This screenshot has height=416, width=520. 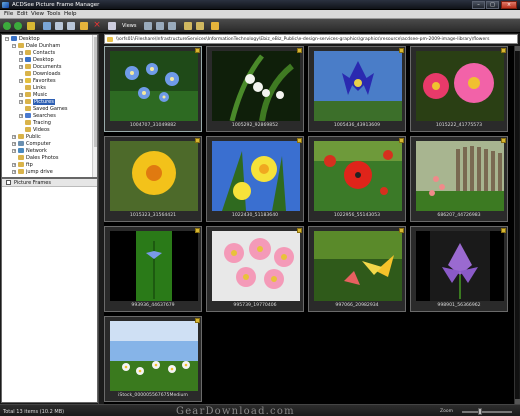 I want to click on thumbnail-item: 1005292_92869852, so click(x=255, y=89).